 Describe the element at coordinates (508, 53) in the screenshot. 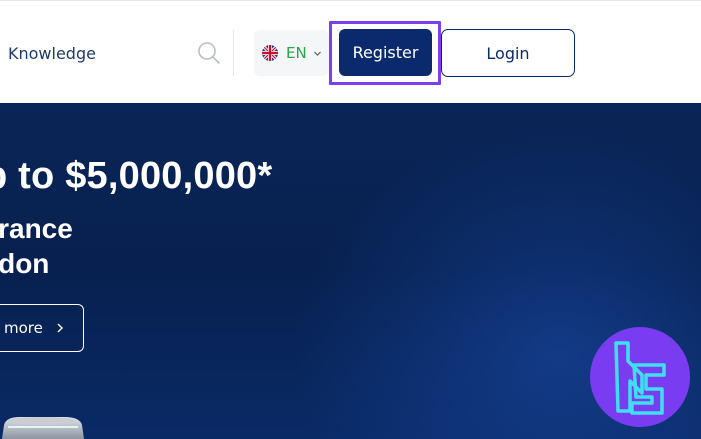

I see `login-button: Login` at that location.